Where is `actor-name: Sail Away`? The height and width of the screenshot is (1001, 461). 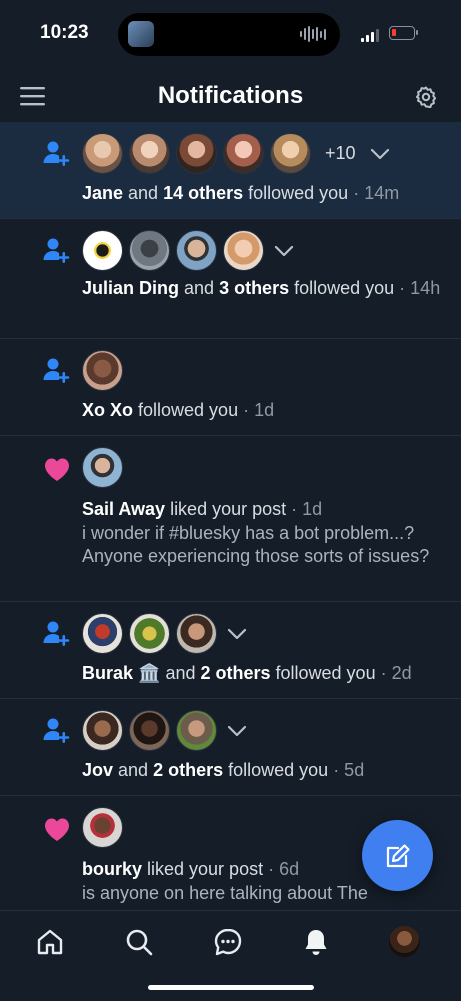
actor-name: Sail Away is located at coordinates (123, 509).